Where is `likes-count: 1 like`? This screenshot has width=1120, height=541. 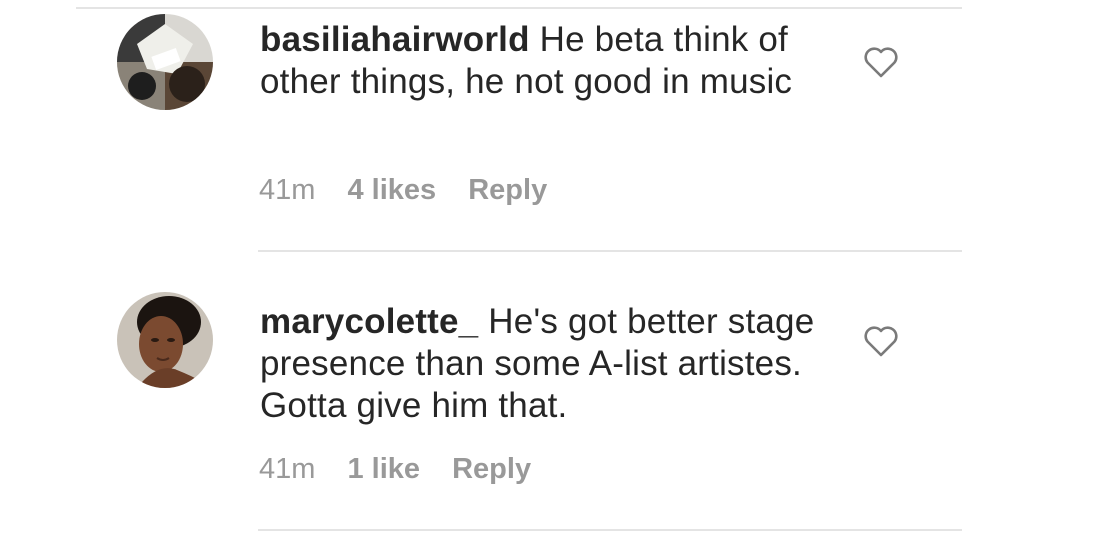 likes-count: 1 like is located at coordinates (383, 469).